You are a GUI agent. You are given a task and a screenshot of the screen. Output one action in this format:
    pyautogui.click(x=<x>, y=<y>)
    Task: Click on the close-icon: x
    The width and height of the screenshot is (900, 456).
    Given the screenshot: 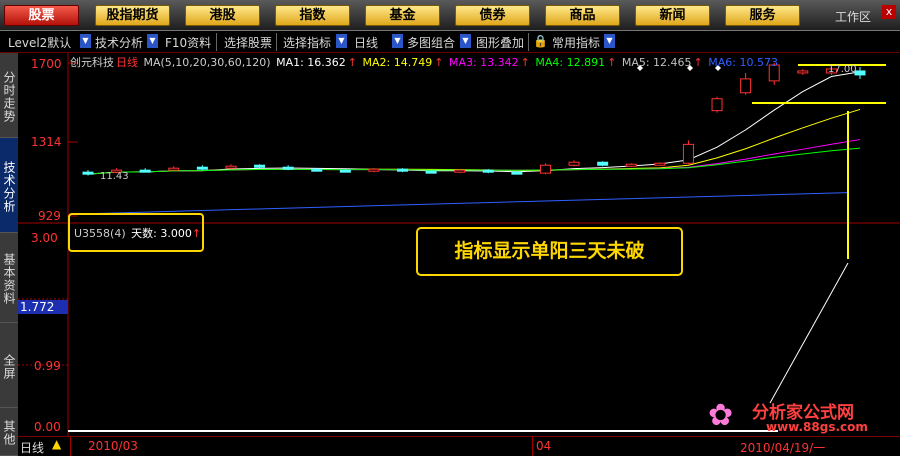 What is the action you would take?
    pyautogui.click(x=889, y=12)
    